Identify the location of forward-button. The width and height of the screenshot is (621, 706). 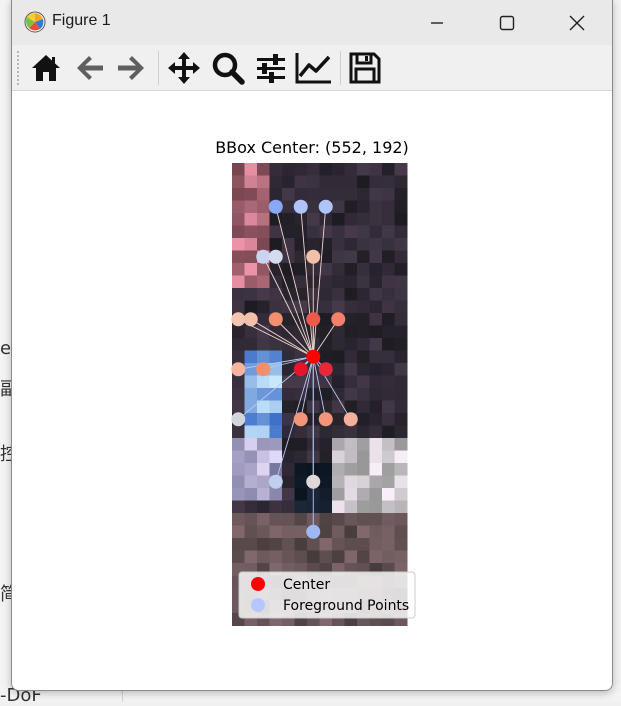
(131, 68).